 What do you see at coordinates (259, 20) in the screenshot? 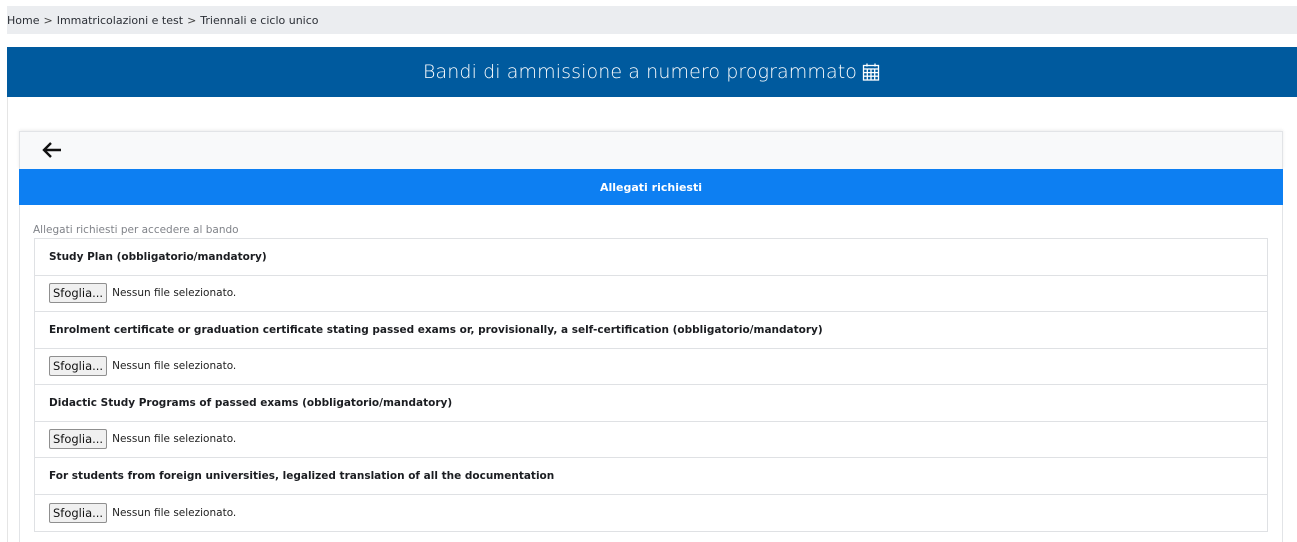
I see `breadcrumb-current: Triennali e ciclo unico` at bounding box center [259, 20].